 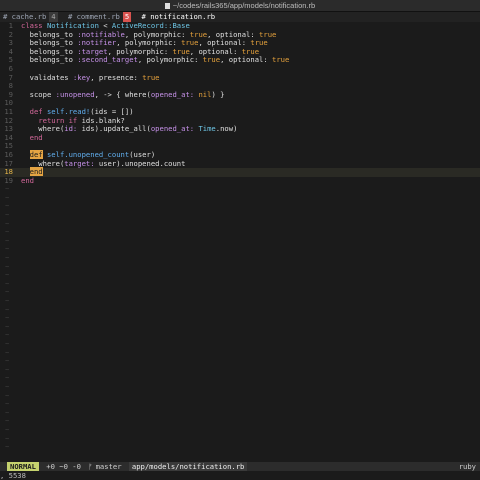 I want to click on code-token: Time, so click(x=207, y=129).